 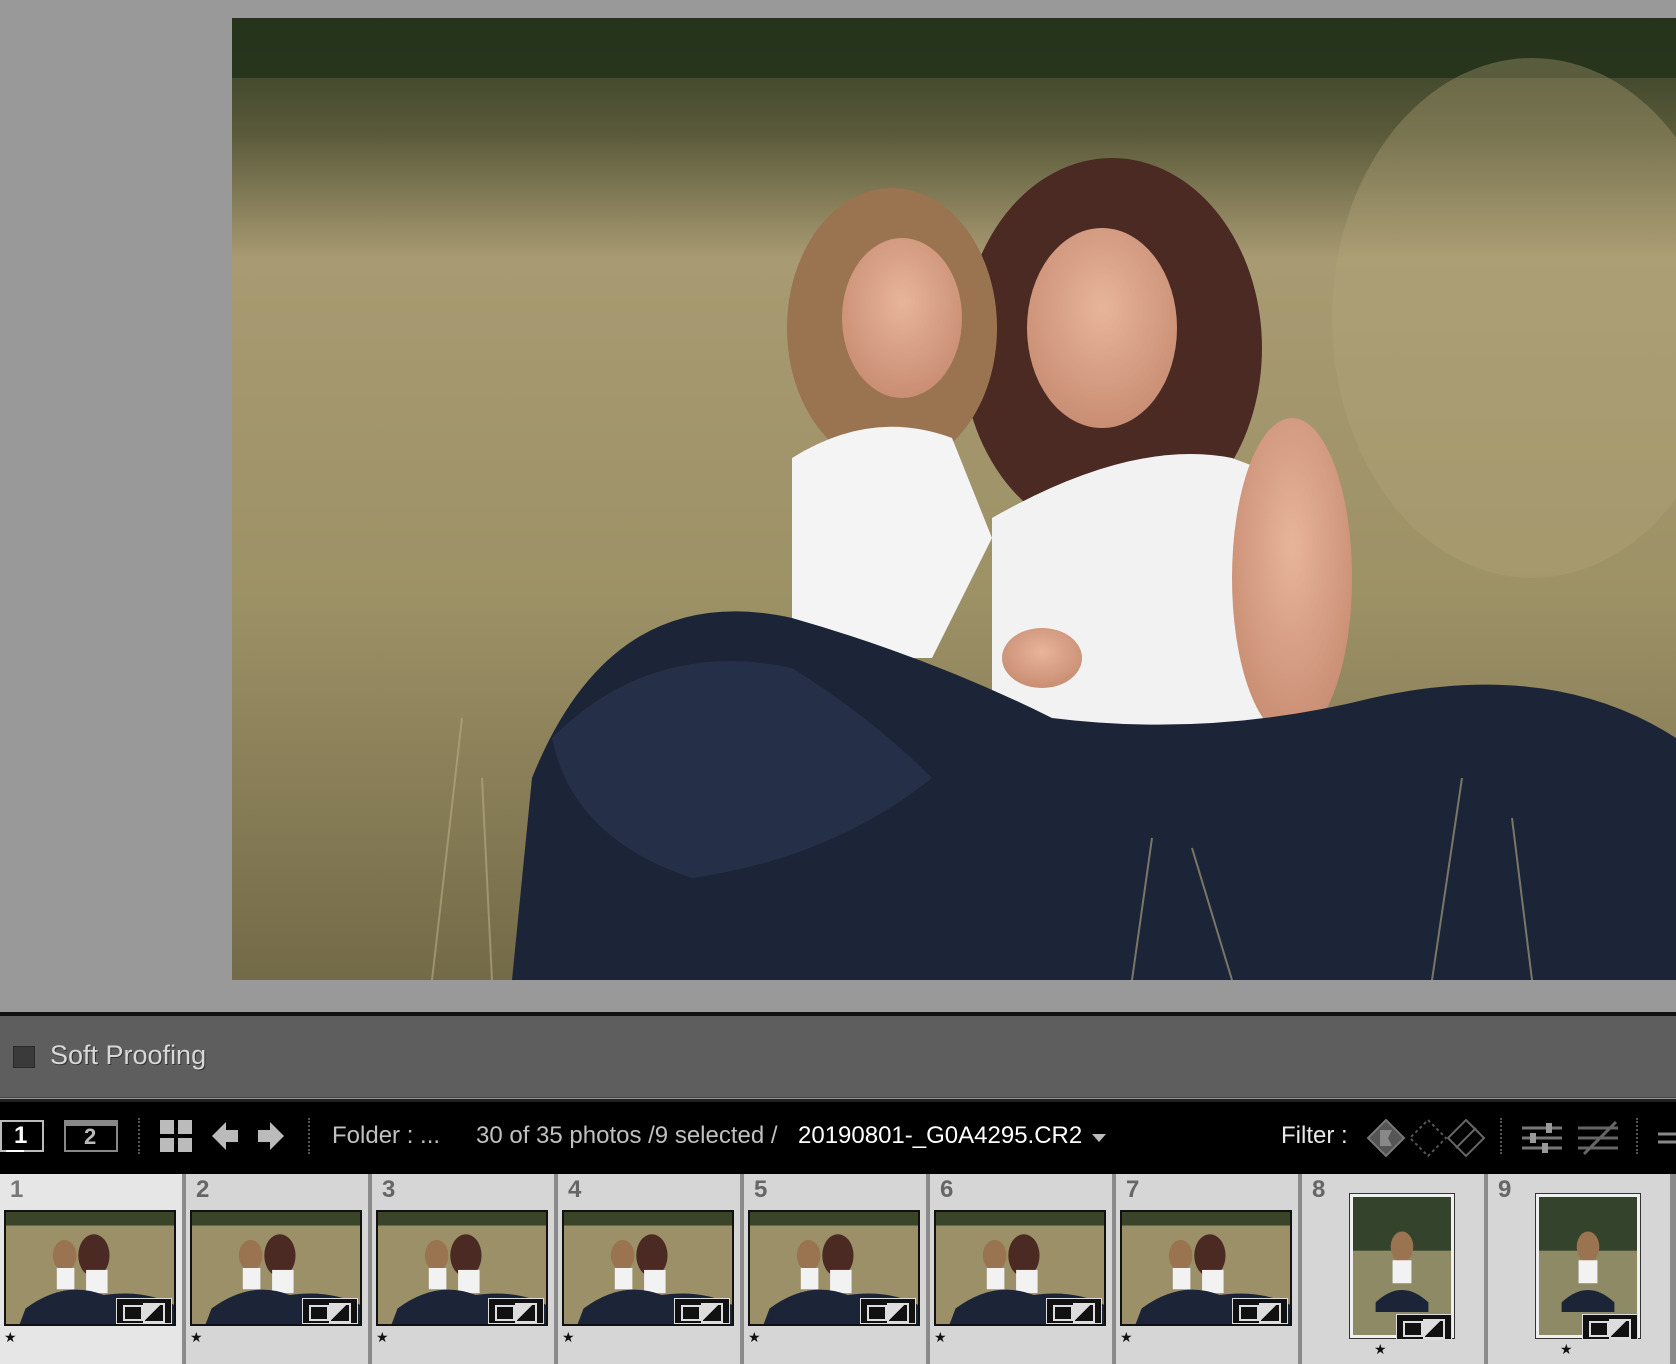 I want to click on filmstrip-item-number: 1, so click(x=17, y=1189).